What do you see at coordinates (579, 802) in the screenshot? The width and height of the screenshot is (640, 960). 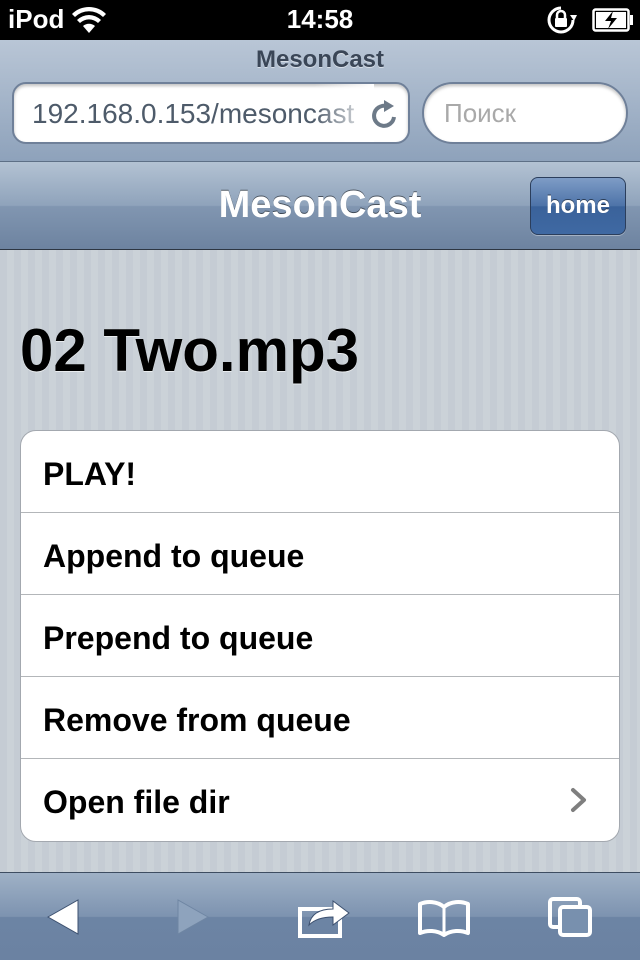 I see `chevron-right-icon` at bounding box center [579, 802].